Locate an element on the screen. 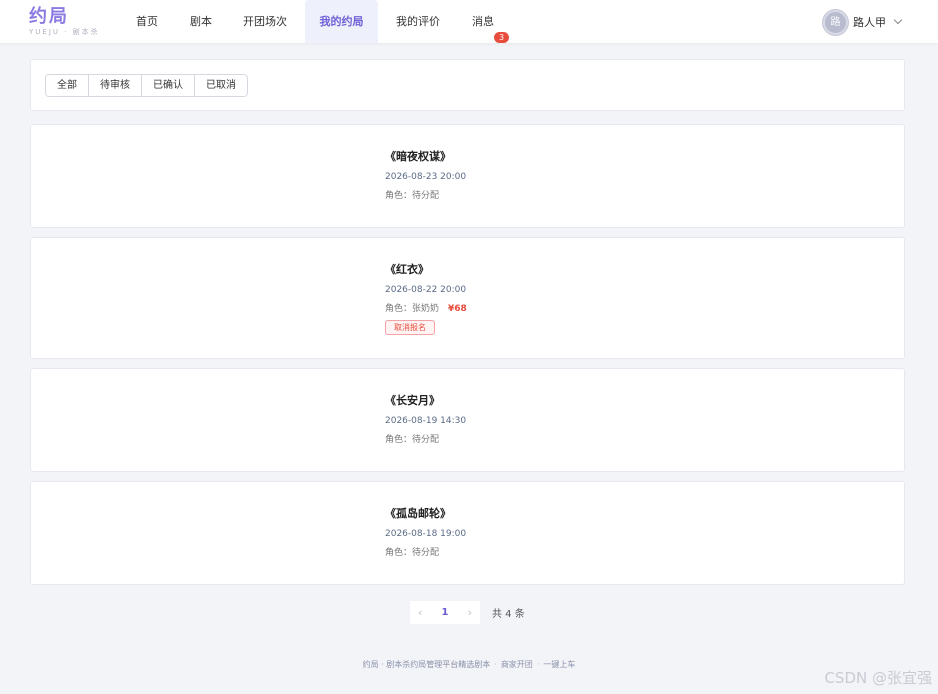 The height and width of the screenshot is (694, 938). booking-info: 《长安月》 2026-08-19 14:30 角色：待分配 is located at coordinates (425, 420).